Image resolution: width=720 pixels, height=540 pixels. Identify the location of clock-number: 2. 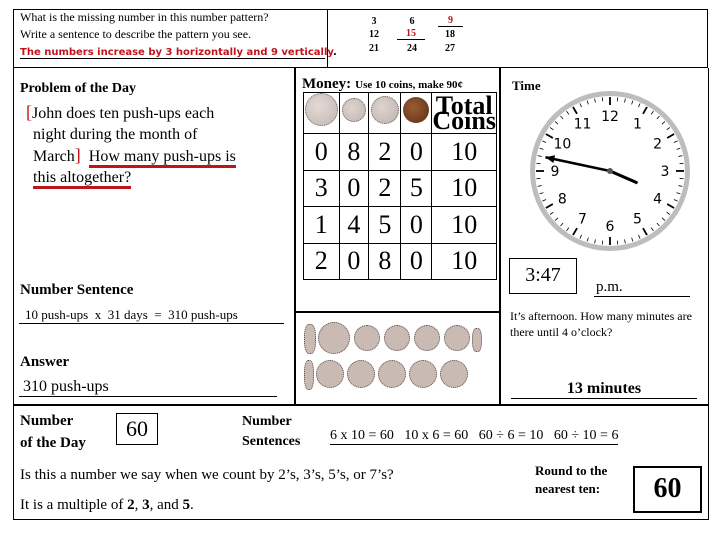
(657, 145).